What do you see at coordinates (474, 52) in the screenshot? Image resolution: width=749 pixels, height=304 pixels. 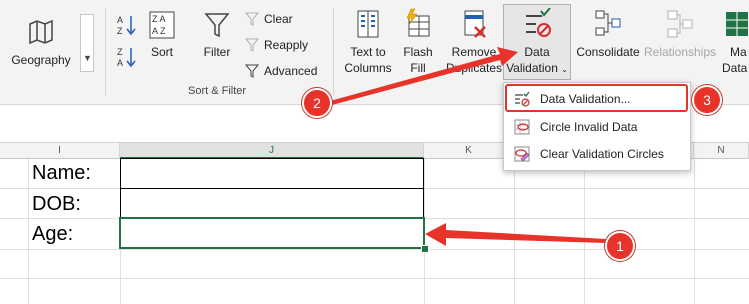 I see `remove-duplicates-label-1: Remove` at bounding box center [474, 52].